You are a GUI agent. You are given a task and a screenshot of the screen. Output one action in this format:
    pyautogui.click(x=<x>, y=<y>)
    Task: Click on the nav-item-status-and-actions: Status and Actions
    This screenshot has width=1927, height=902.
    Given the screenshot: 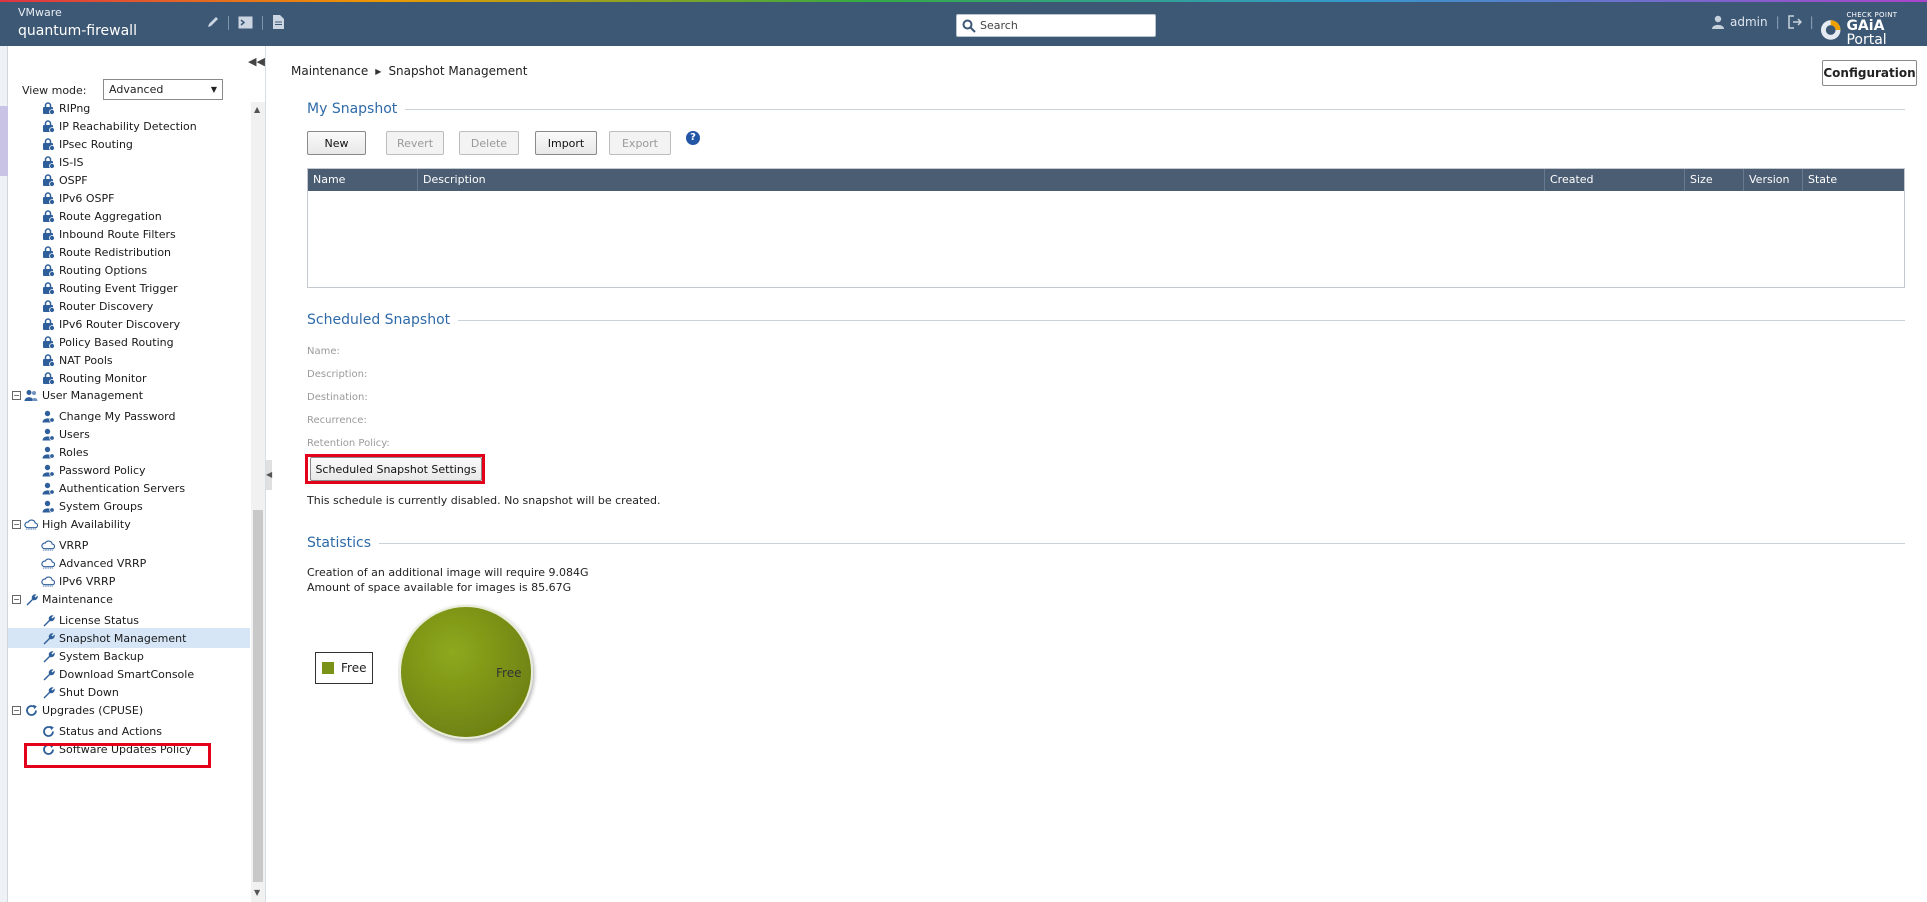 What is the action you would take?
    pyautogui.click(x=129, y=731)
    